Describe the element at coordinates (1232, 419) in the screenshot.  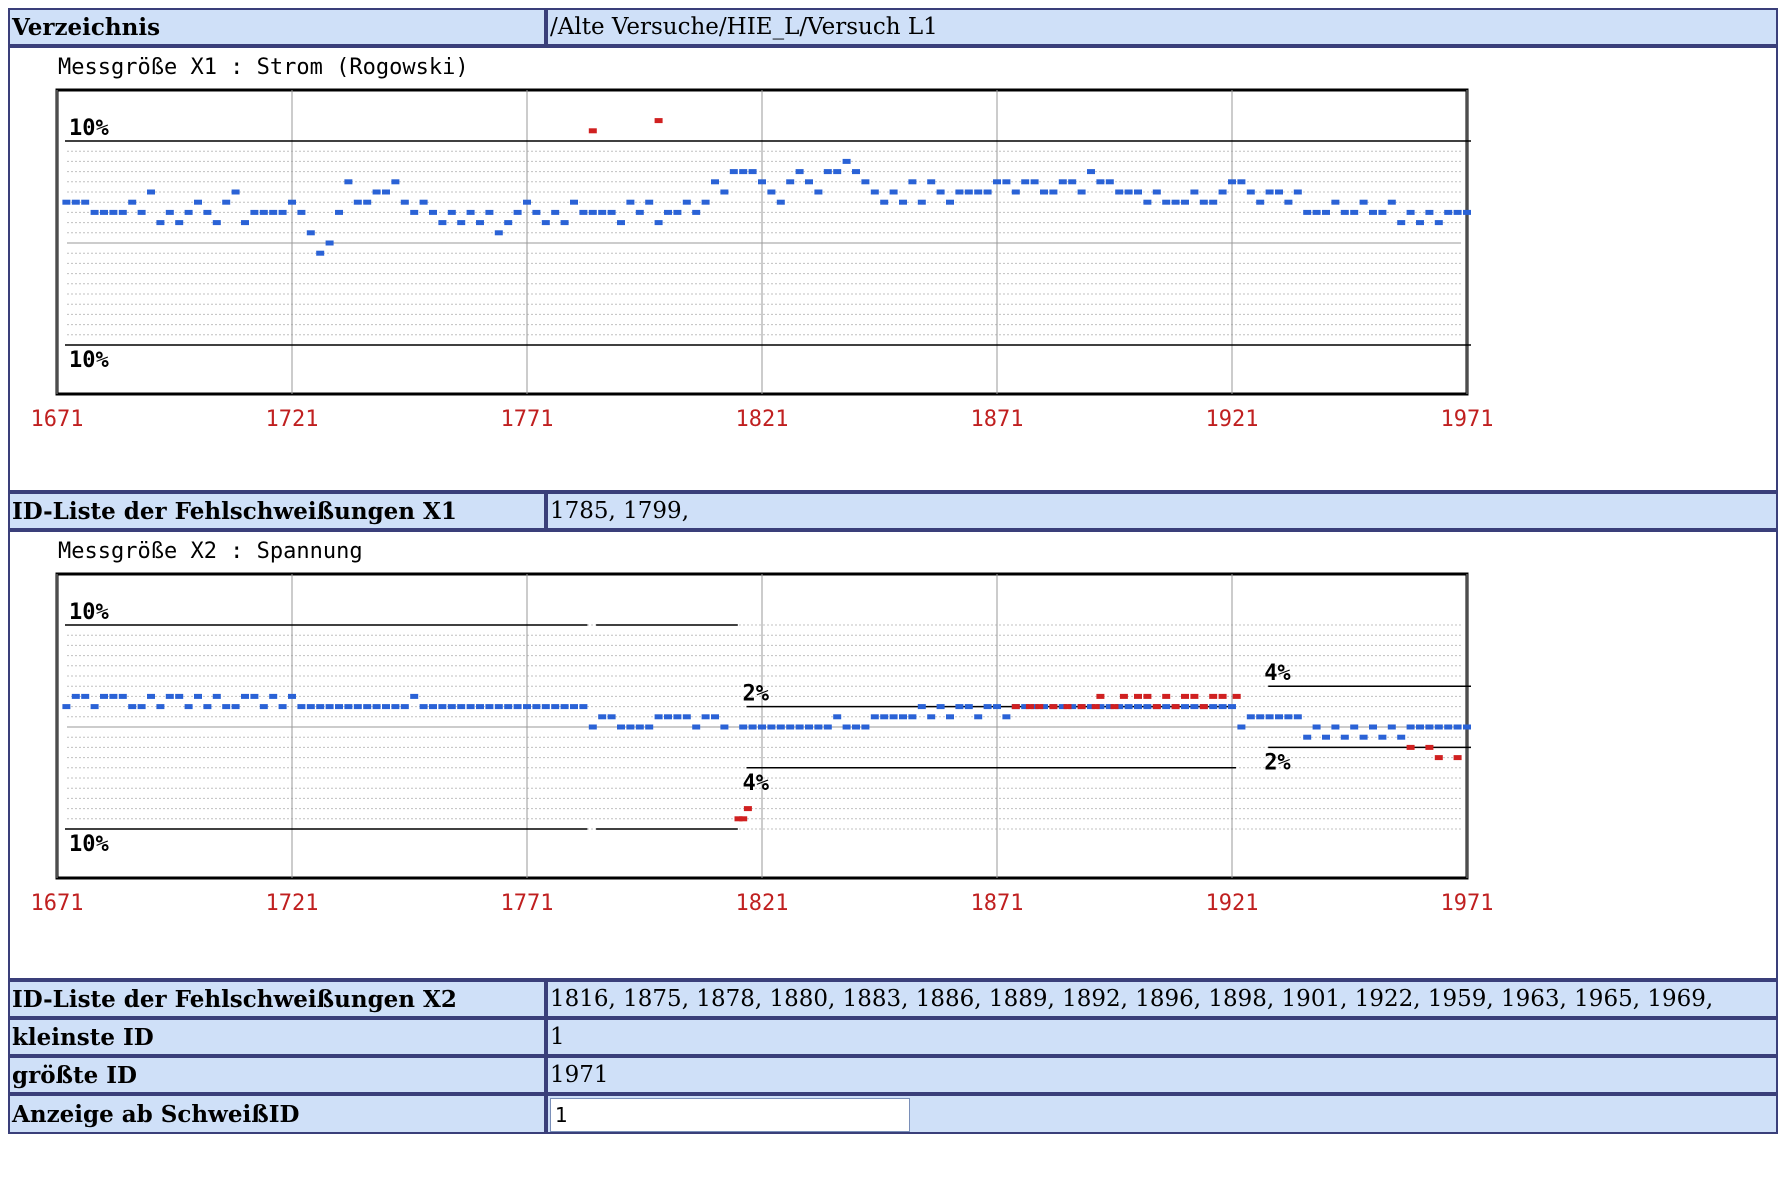
I see `chart1-x-tick-label: 1921` at that location.